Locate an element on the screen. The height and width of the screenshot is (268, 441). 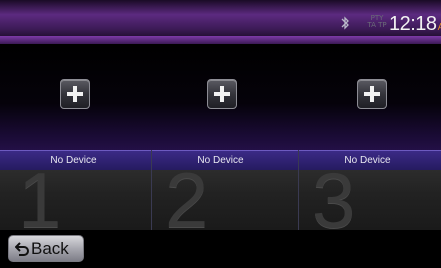
pty-ta-tp-indicator: PTY TA TP is located at coordinates (377, 22).